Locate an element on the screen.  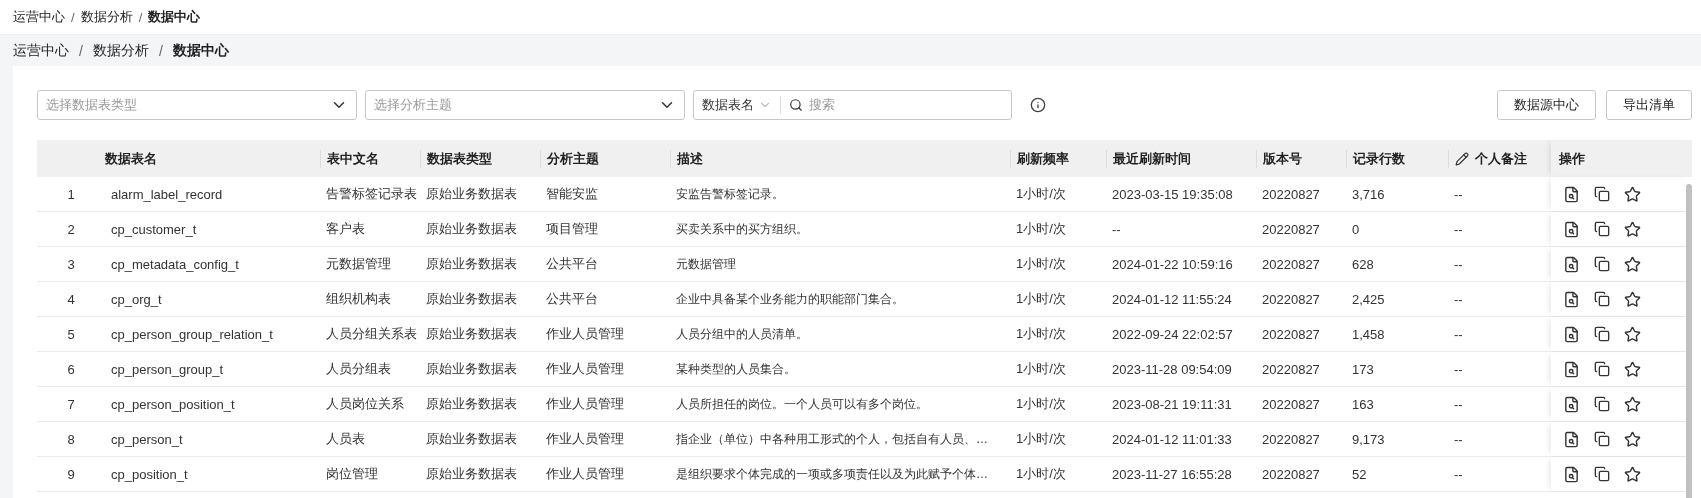
table-cell-text: 人员分组表 is located at coordinates (358, 369).